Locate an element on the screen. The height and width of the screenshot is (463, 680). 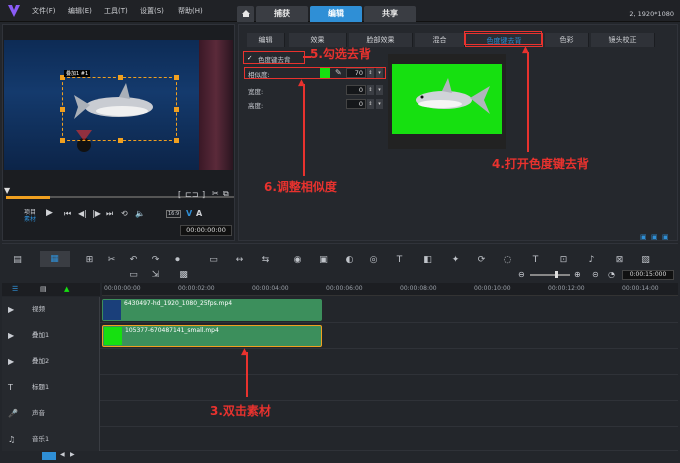
split-icon: ⊏⊐ is located at coordinates (191, 194).